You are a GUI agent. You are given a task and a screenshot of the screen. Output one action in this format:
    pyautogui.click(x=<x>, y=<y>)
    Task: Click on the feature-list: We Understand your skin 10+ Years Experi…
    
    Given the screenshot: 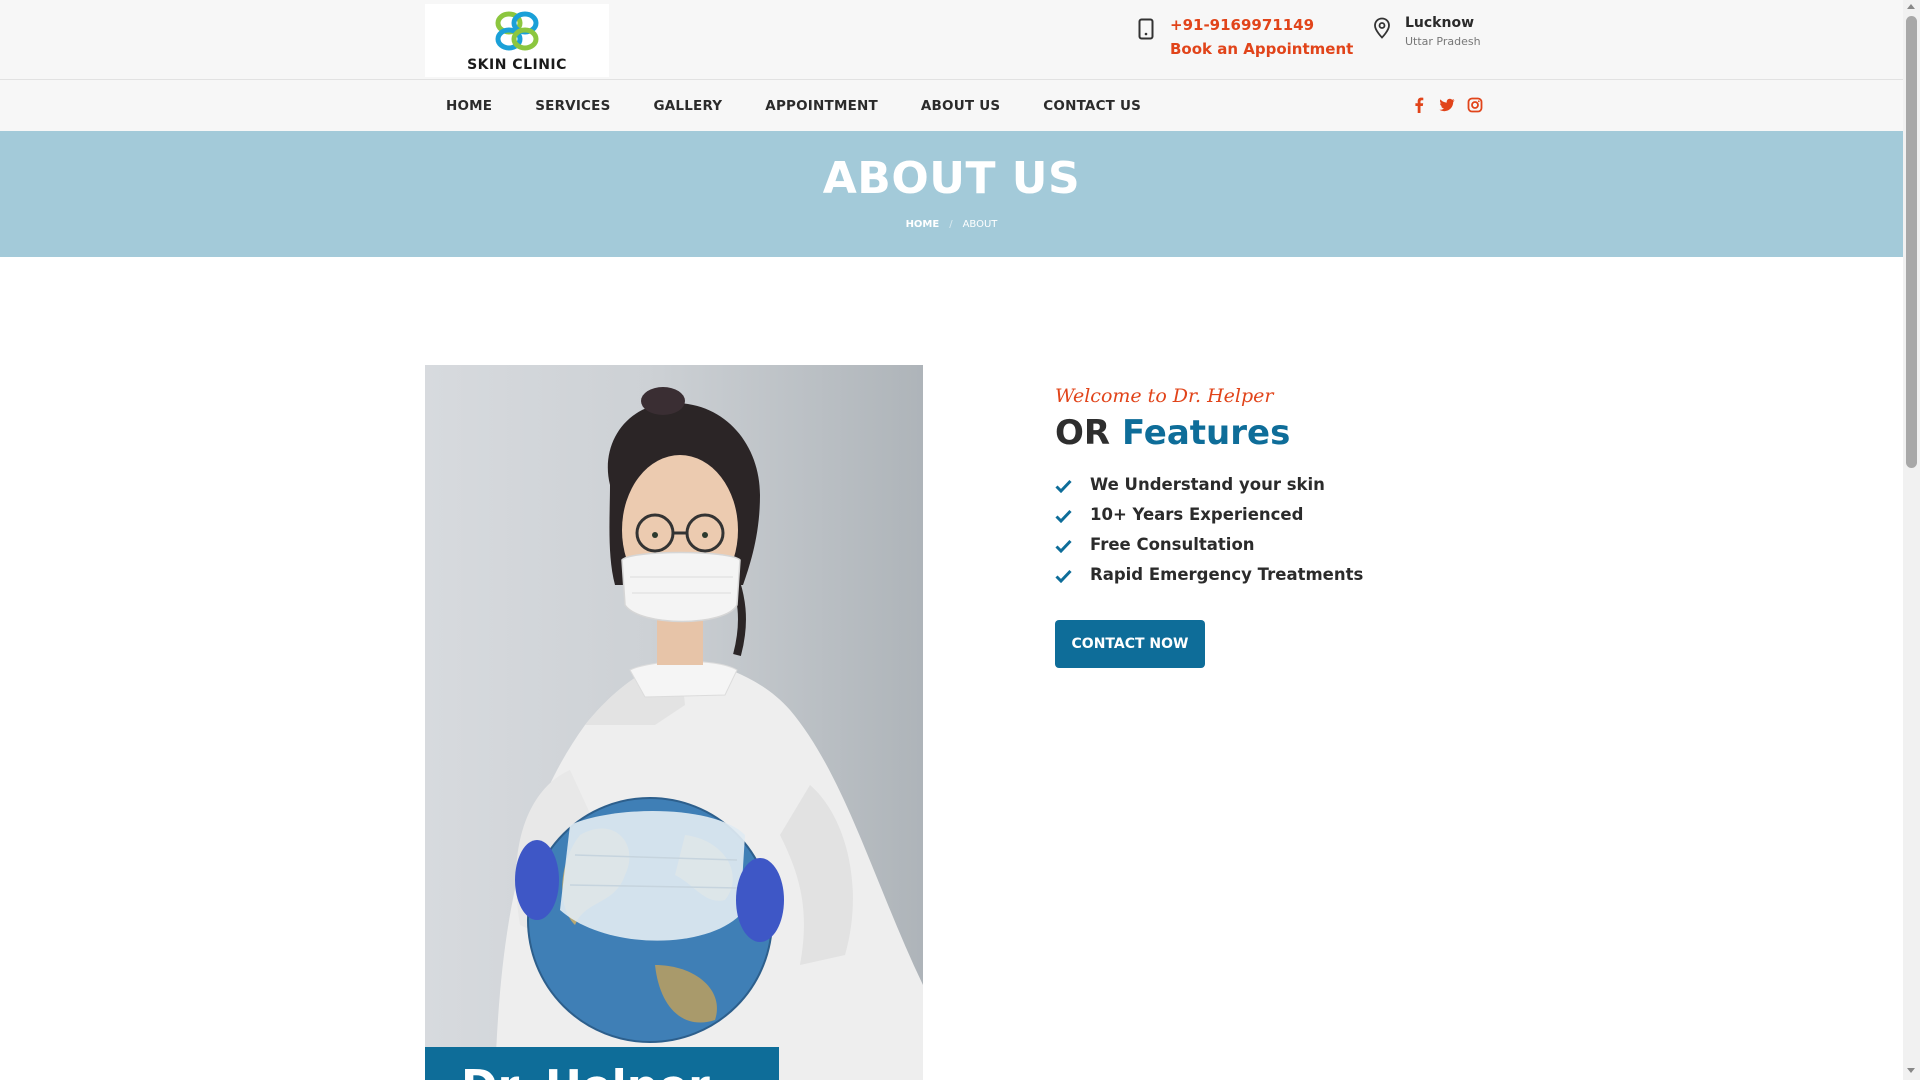 What is the action you would take?
    pyautogui.click(x=1355, y=529)
    